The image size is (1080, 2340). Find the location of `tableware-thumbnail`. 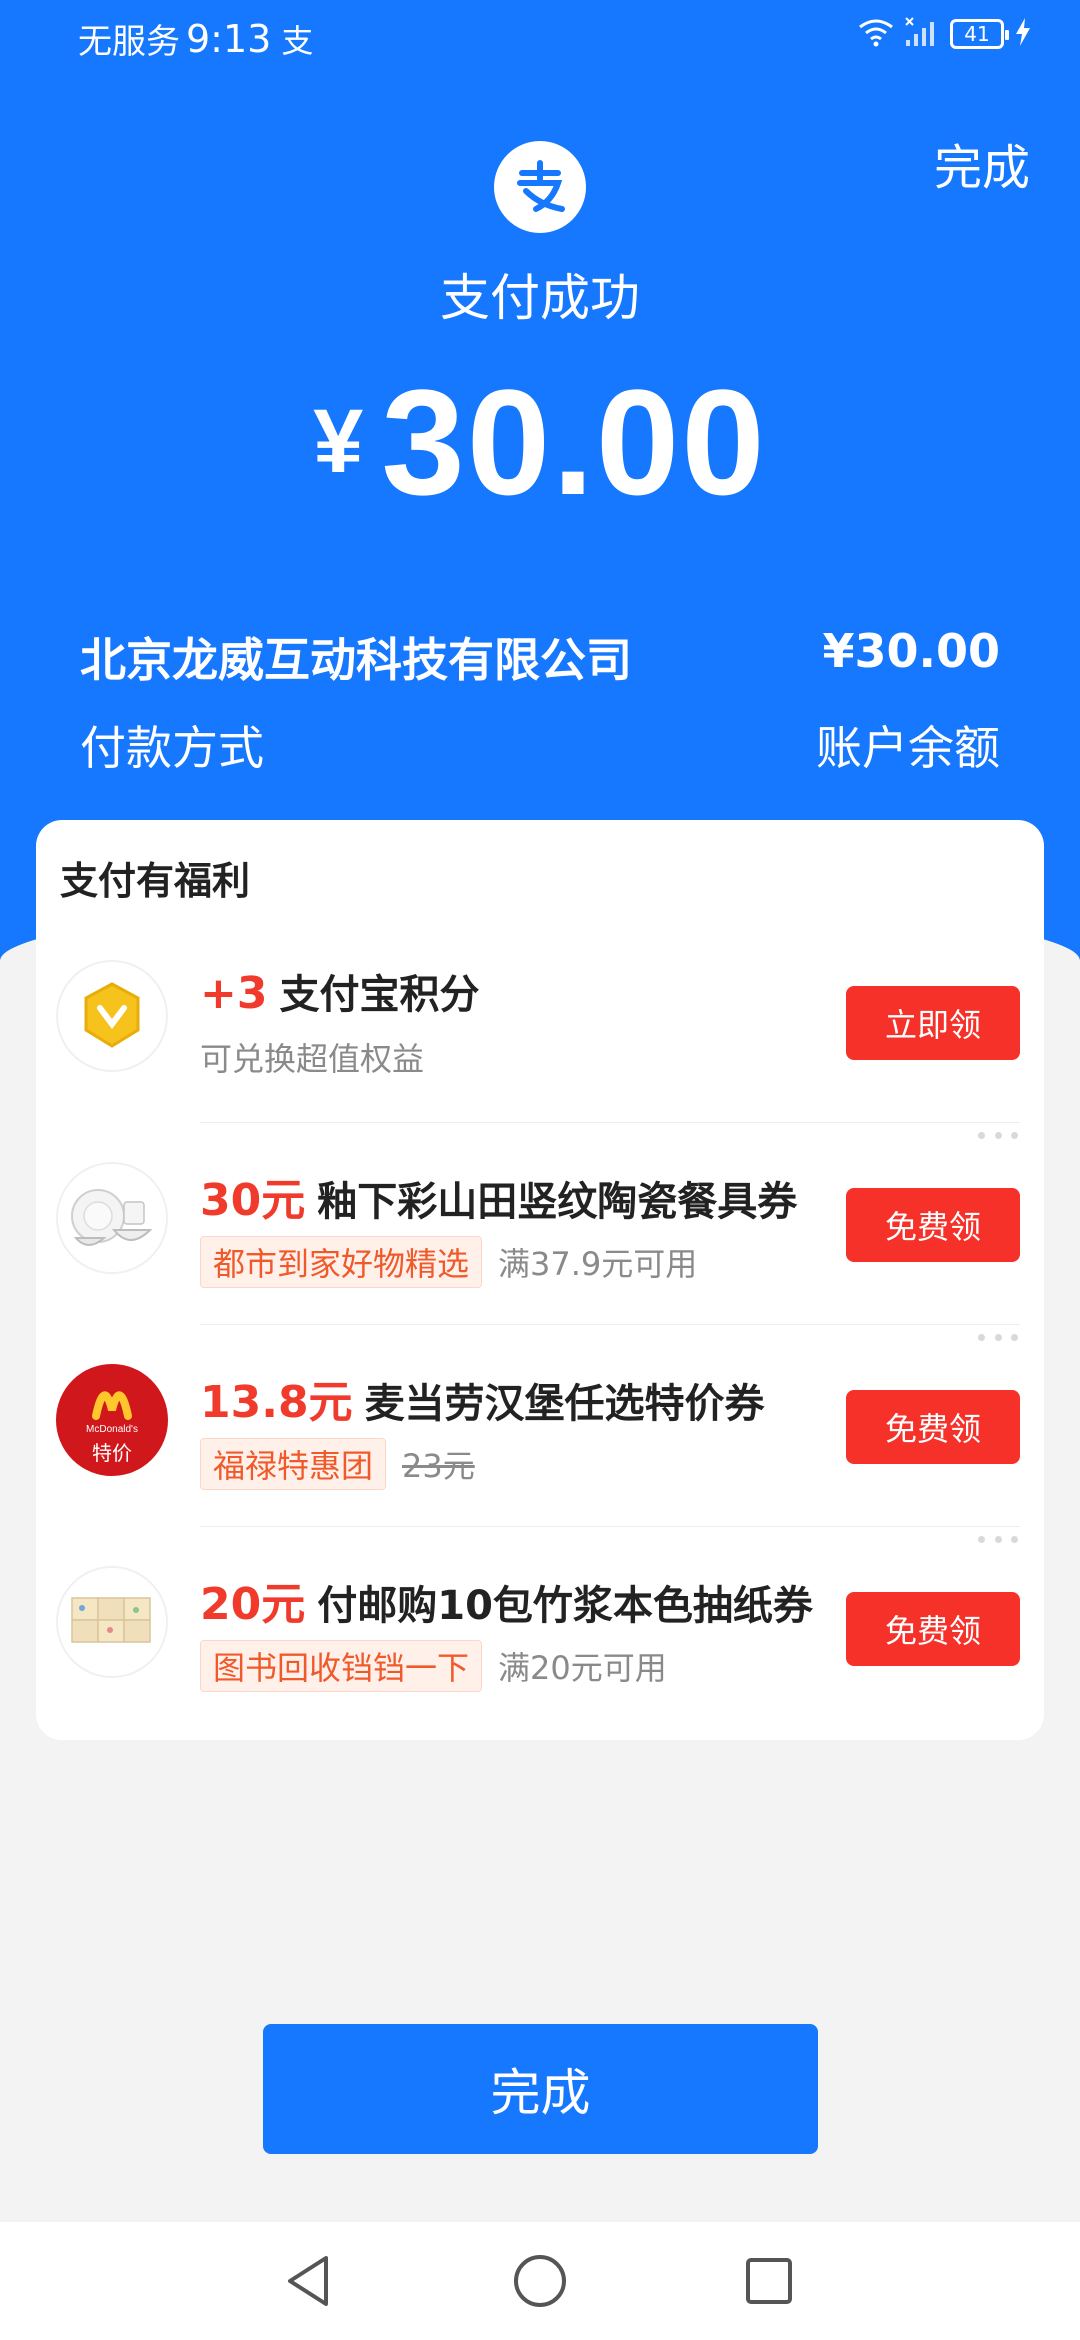

tableware-thumbnail is located at coordinates (112, 1218).